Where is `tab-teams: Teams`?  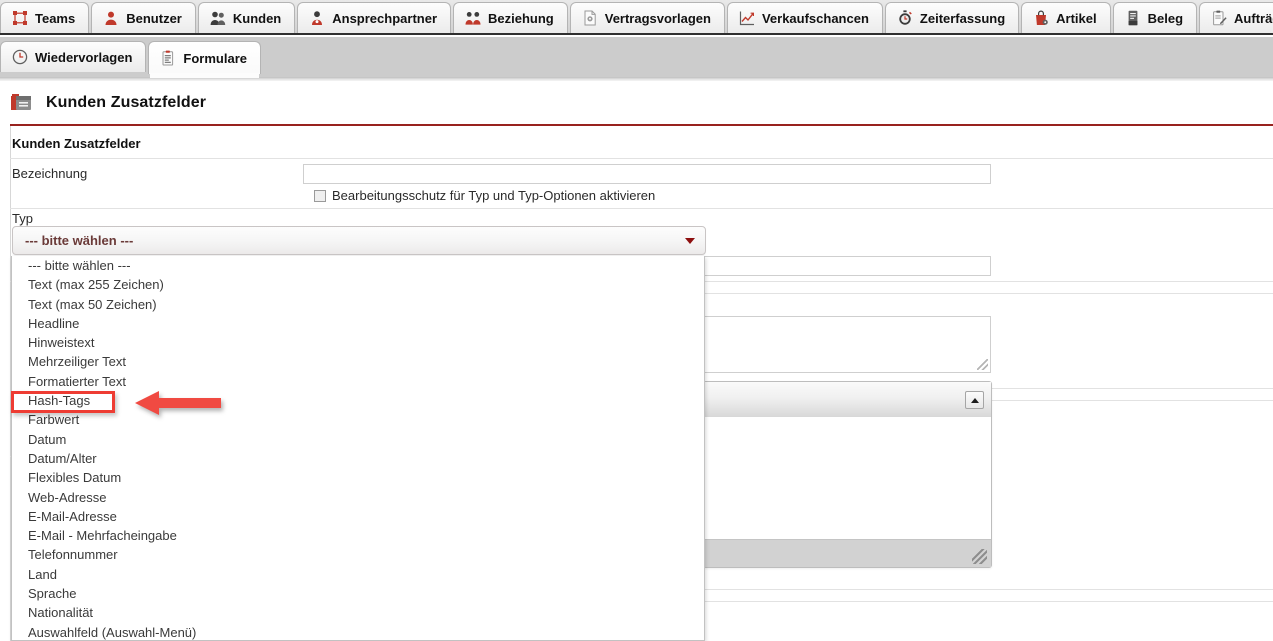 tab-teams: Teams is located at coordinates (45, 17).